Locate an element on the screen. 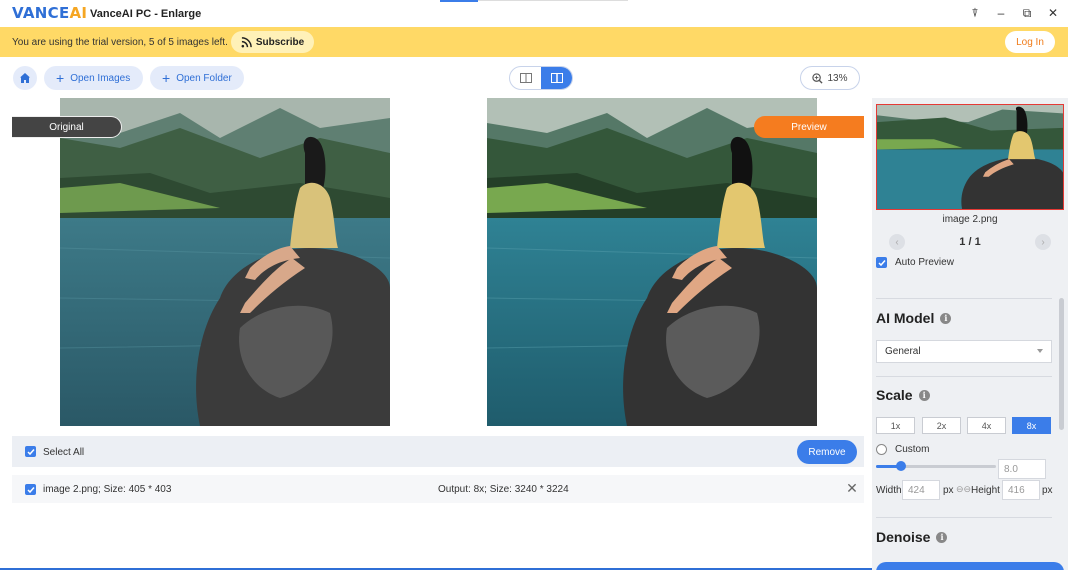  subscribe-button: Subscribe is located at coordinates (272, 42).